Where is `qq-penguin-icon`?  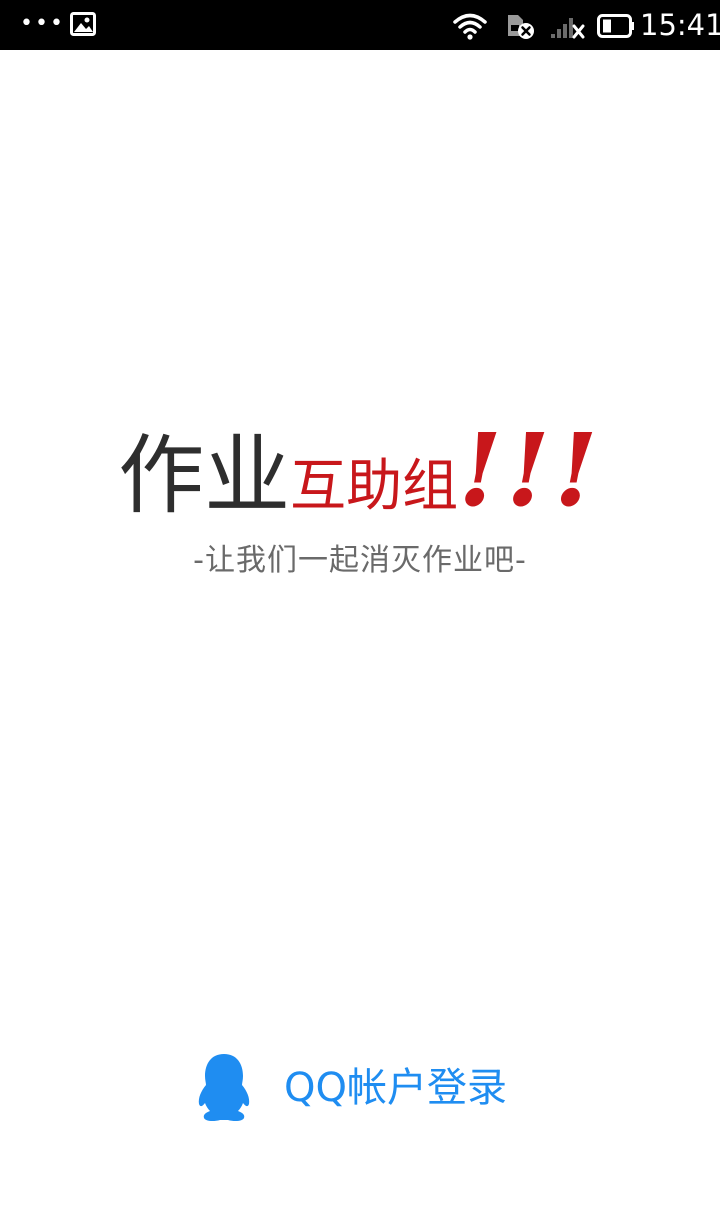 qq-penguin-icon is located at coordinates (224, 1088).